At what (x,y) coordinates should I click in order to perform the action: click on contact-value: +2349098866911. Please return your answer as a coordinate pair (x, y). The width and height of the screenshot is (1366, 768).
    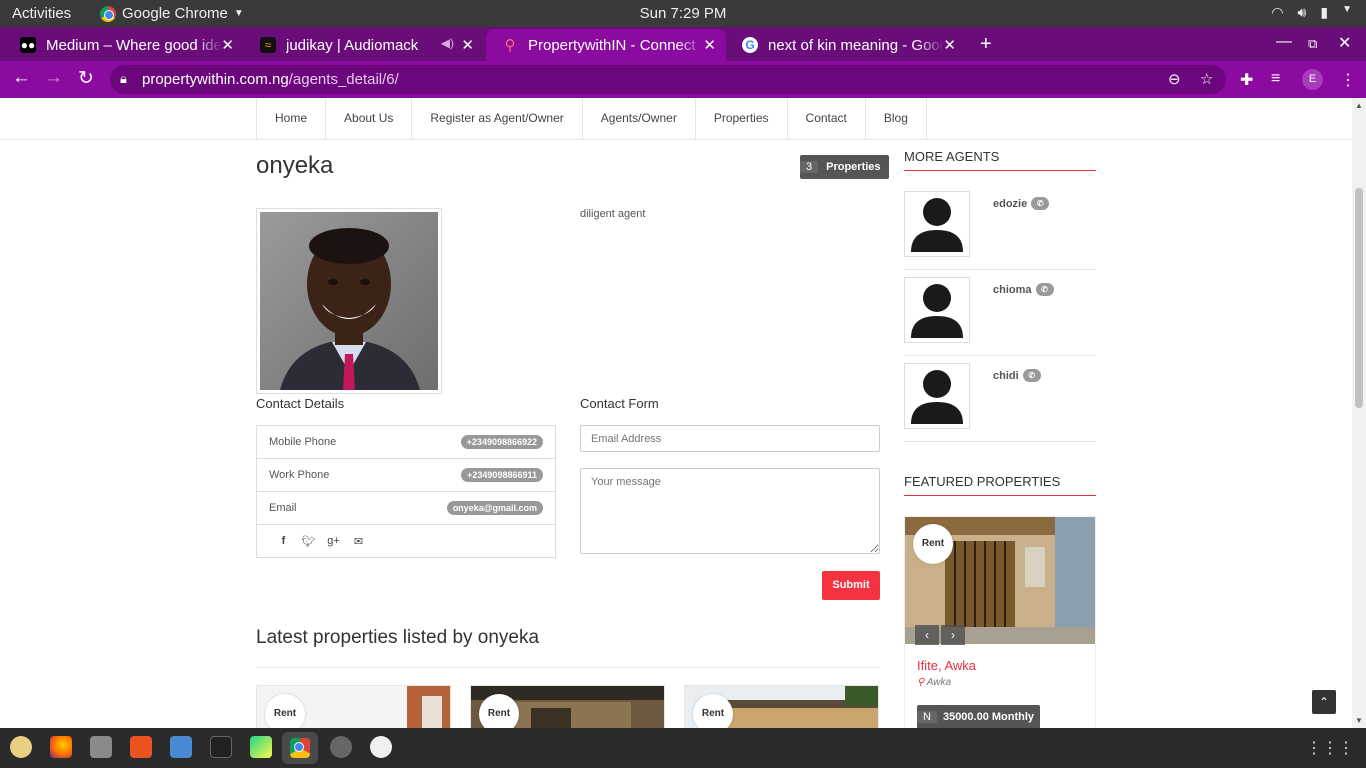
    Looking at the image, I should click on (502, 475).